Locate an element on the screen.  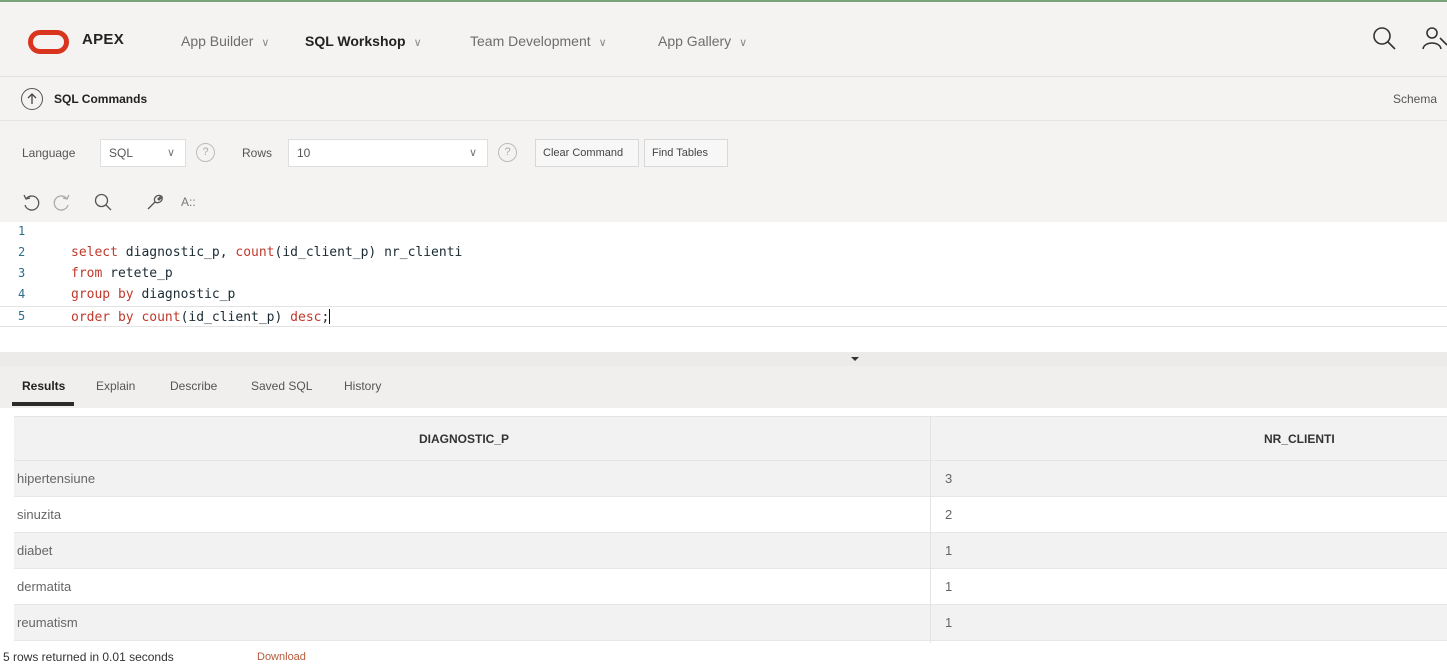
table-row: sinuzita 2 is located at coordinates (730, 515).